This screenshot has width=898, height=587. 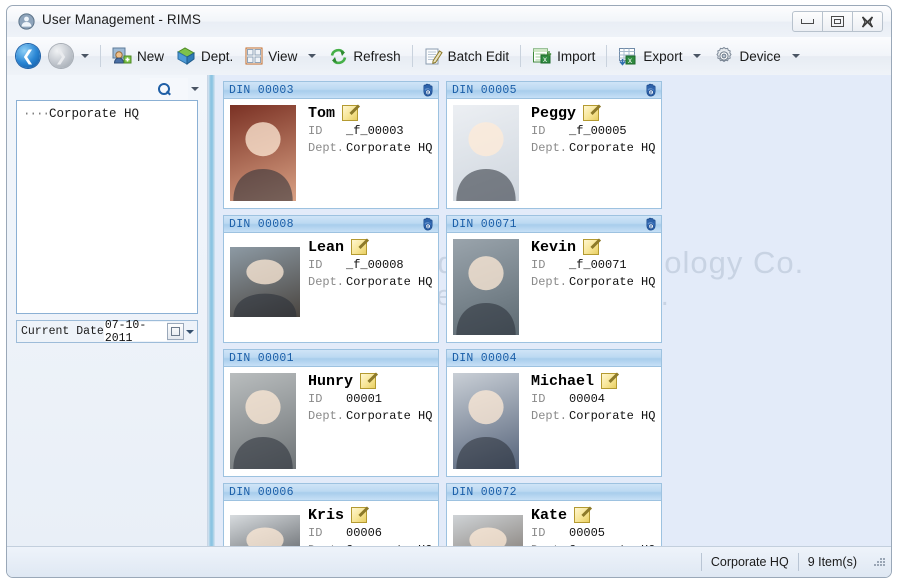 I want to click on department-tree: ····Corporate HQ, so click(x=107, y=207).